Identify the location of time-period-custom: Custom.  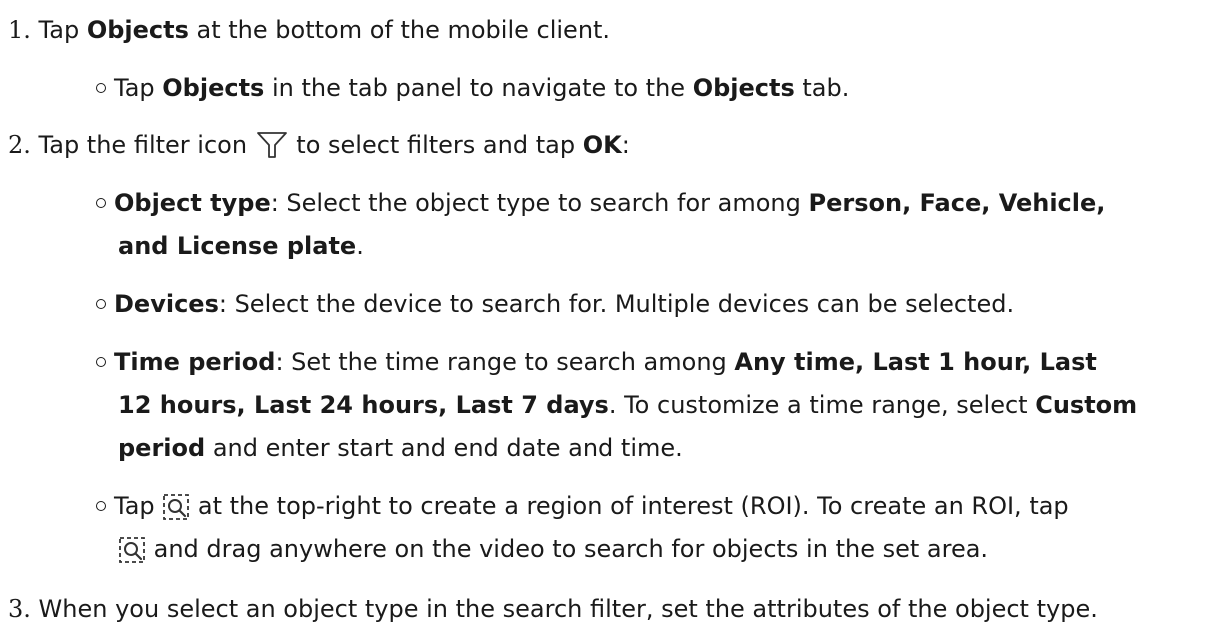
(1086, 405).